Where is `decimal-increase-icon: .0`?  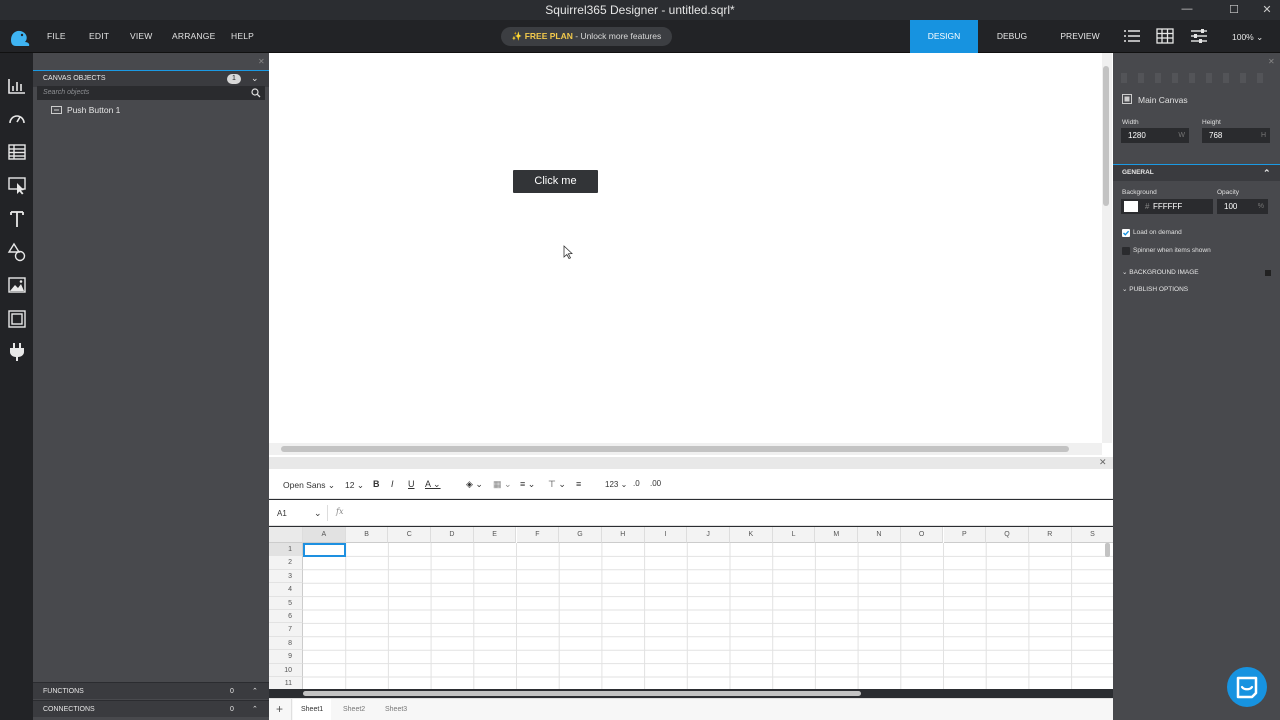 decimal-increase-icon: .0 is located at coordinates (636, 483).